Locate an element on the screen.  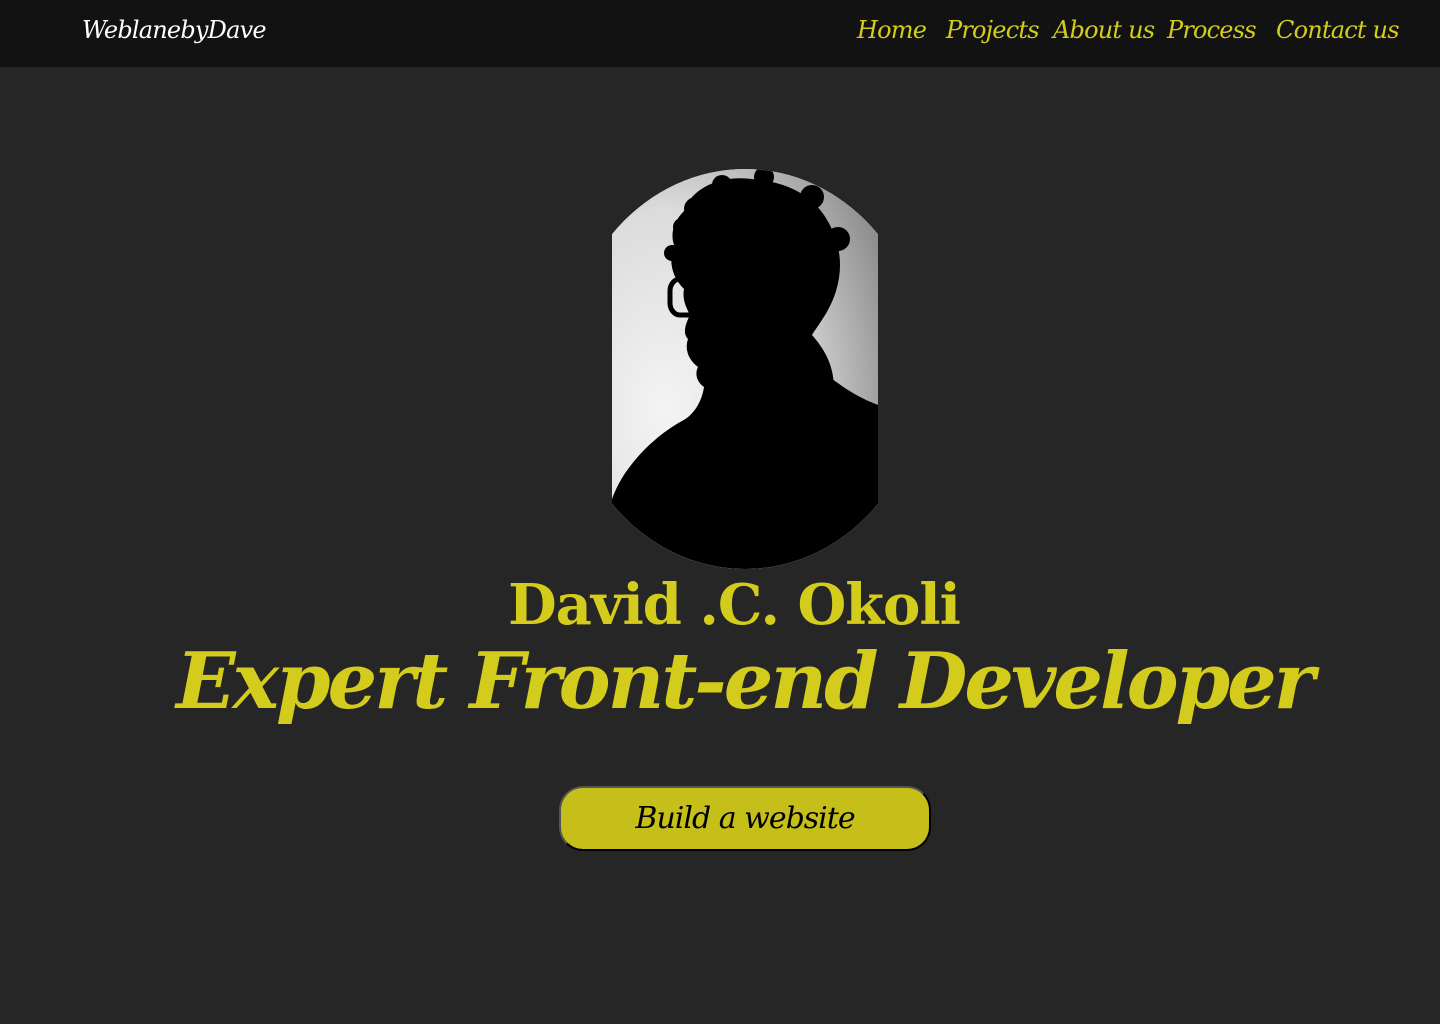
nav-link-projects: Projects is located at coordinates (993, 30).